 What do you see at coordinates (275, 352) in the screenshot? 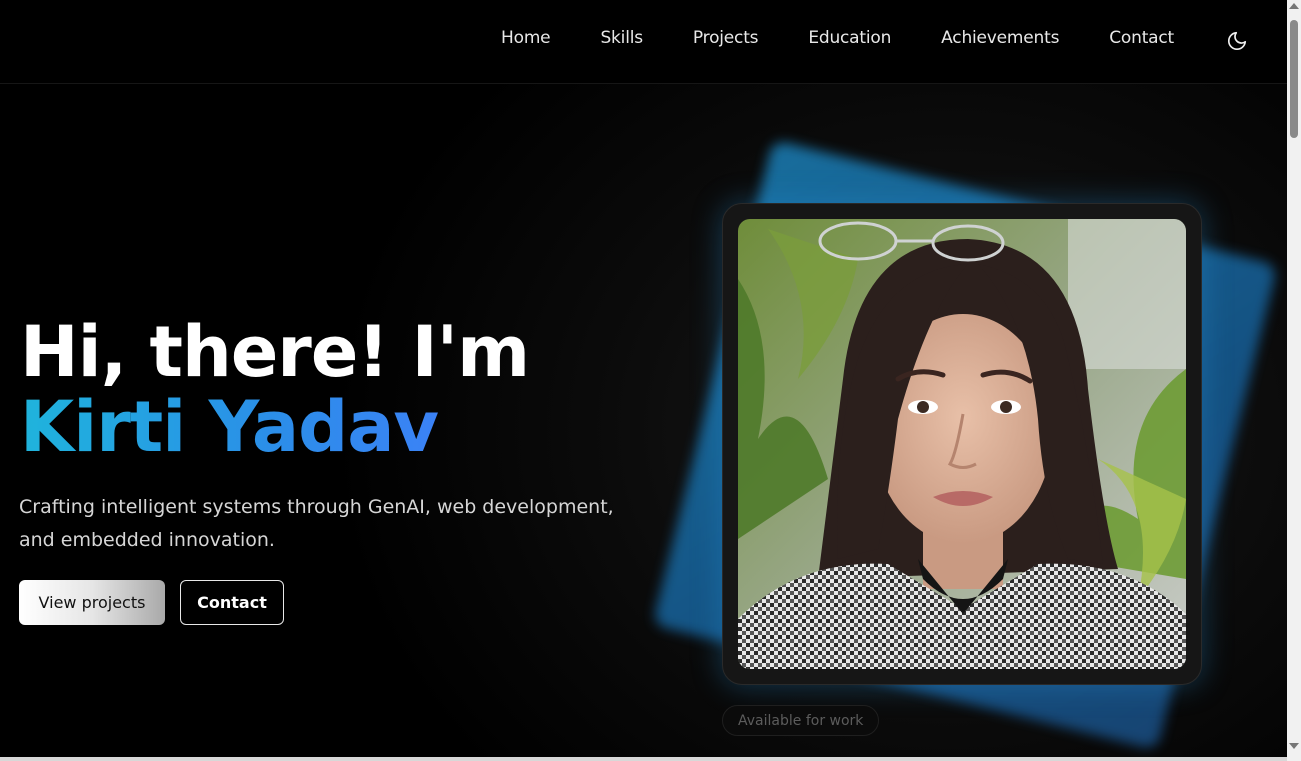
I see `hero-greeting: Hi, there! I'm` at bounding box center [275, 352].